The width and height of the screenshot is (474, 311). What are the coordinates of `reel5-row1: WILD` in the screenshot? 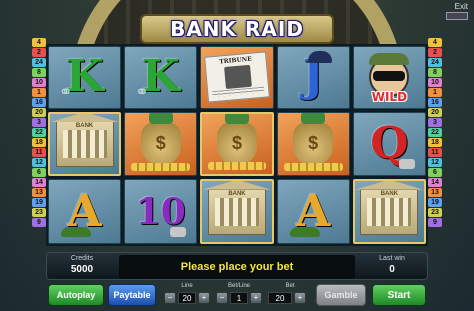 It's located at (389, 77).